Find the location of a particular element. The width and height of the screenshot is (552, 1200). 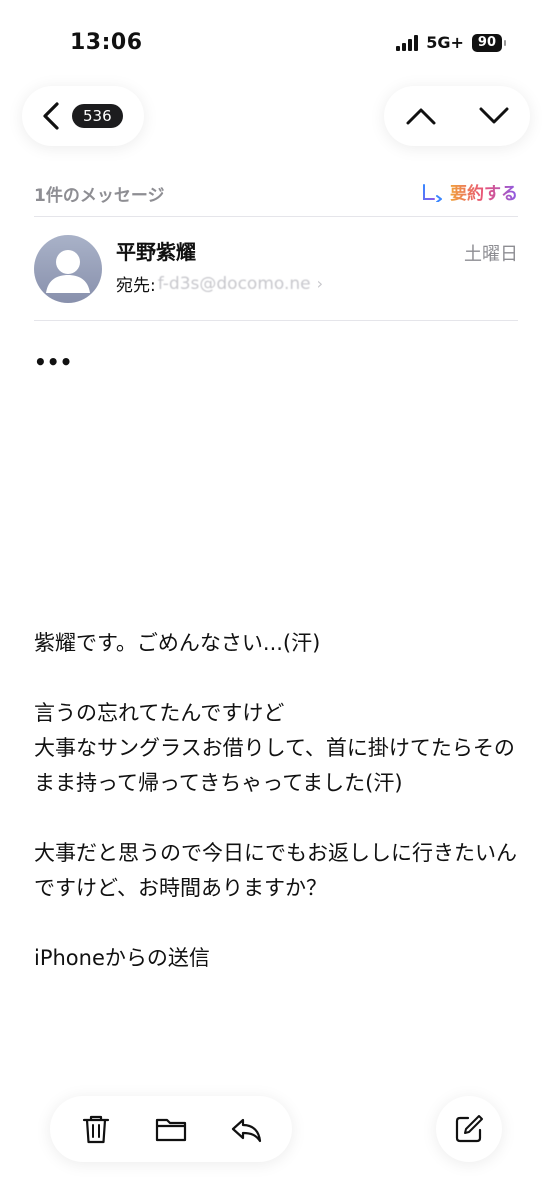

compose-icon is located at coordinates (469, 1129).